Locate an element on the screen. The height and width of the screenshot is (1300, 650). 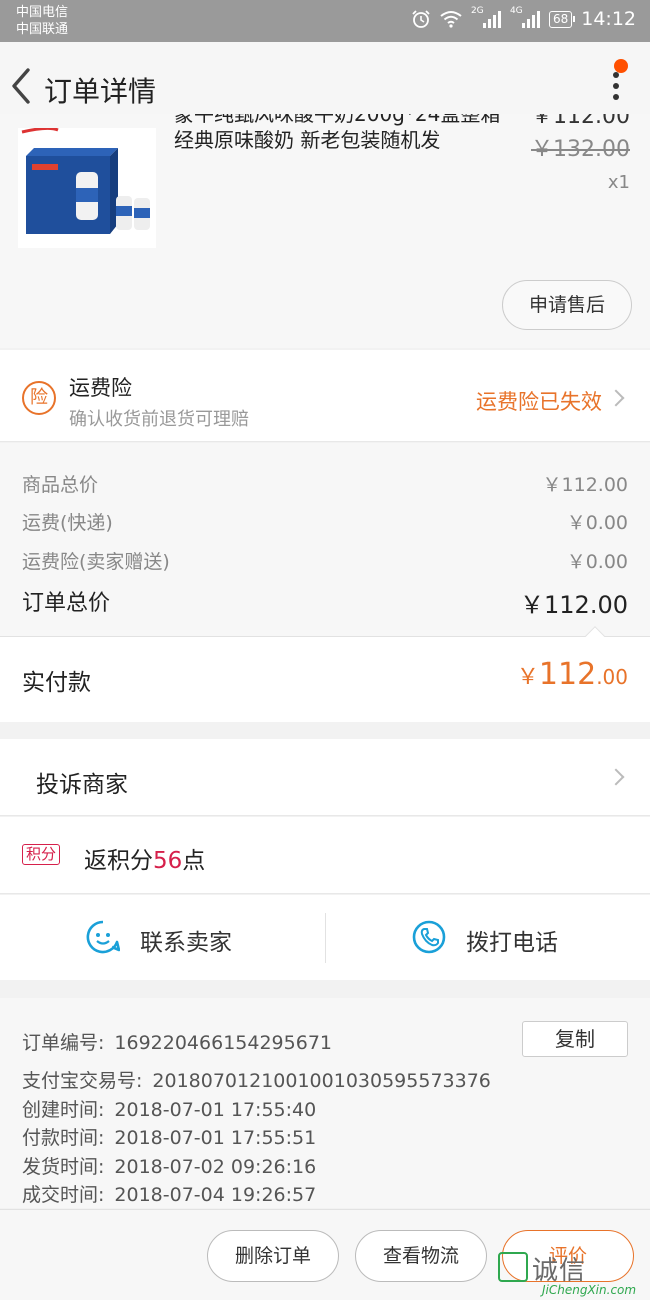
call-phone-button: 拨打电话 is located at coordinates (488, 937).